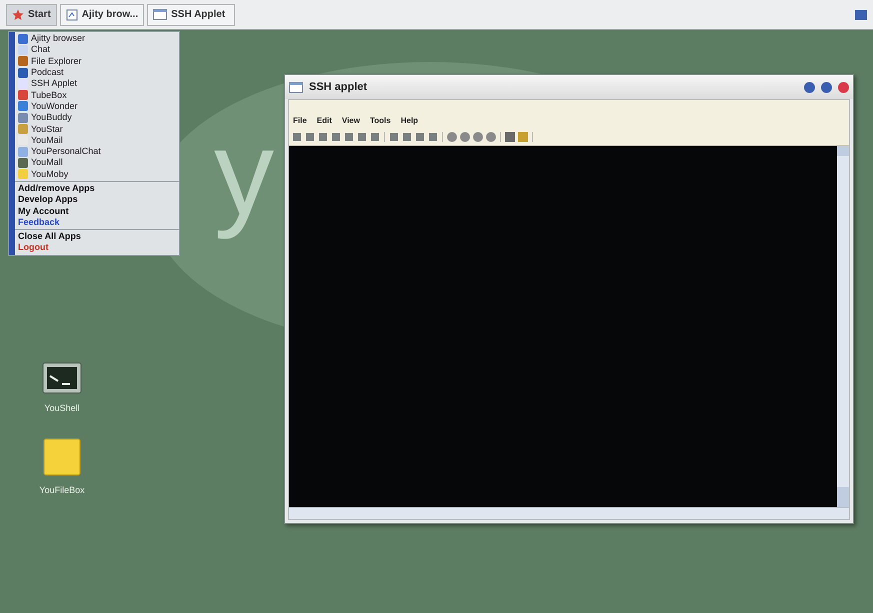 The width and height of the screenshot is (873, 613). What do you see at coordinates (97, 248) in the screenshot?
I see `menu-item: Logout` at bounding box center [97, 248].